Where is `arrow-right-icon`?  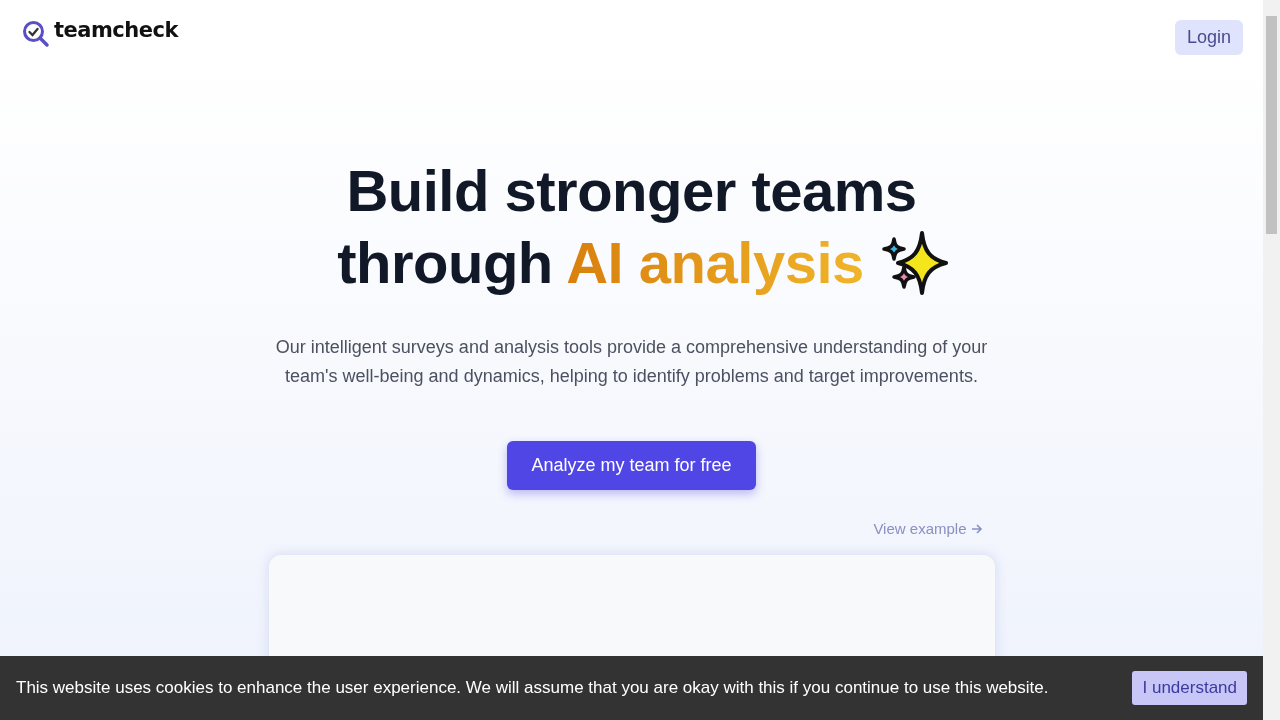 arrow-right-icon is located at coordinates (976, 529).